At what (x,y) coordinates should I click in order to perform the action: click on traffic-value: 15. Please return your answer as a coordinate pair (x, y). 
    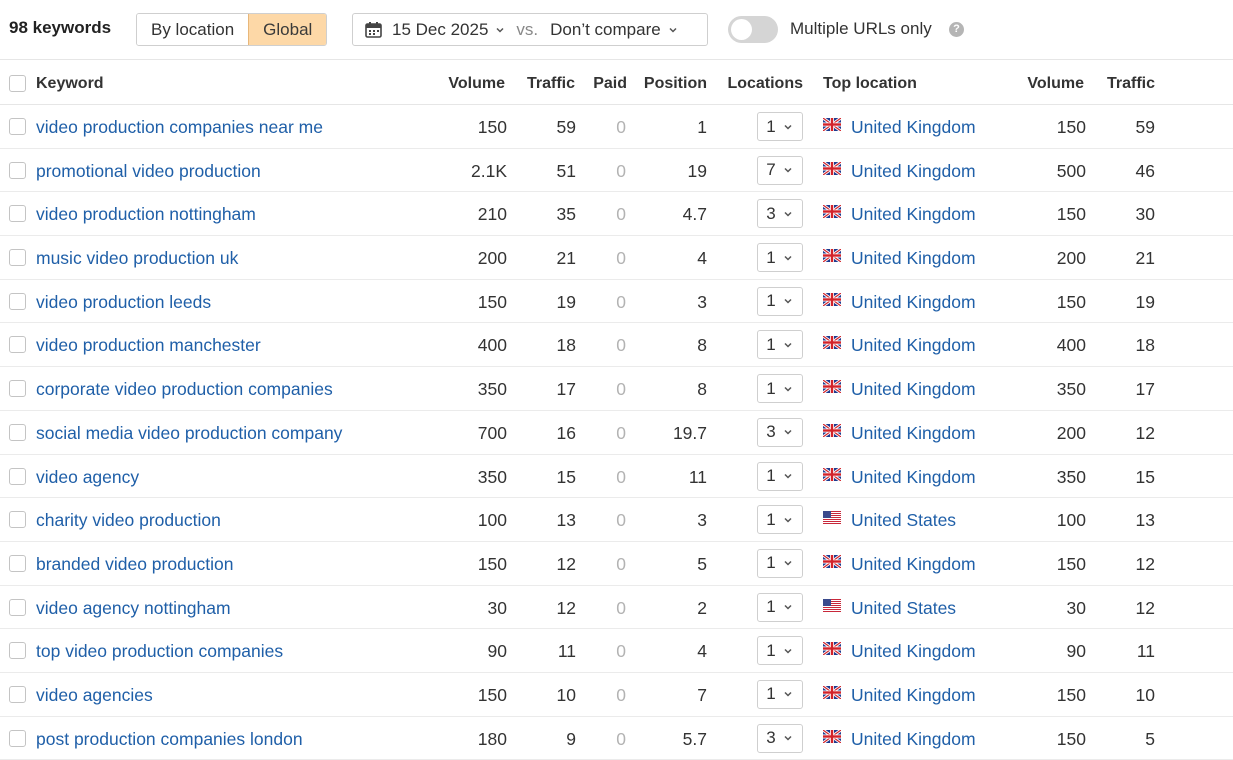
    Looking at the image, I should click on (566, 476).